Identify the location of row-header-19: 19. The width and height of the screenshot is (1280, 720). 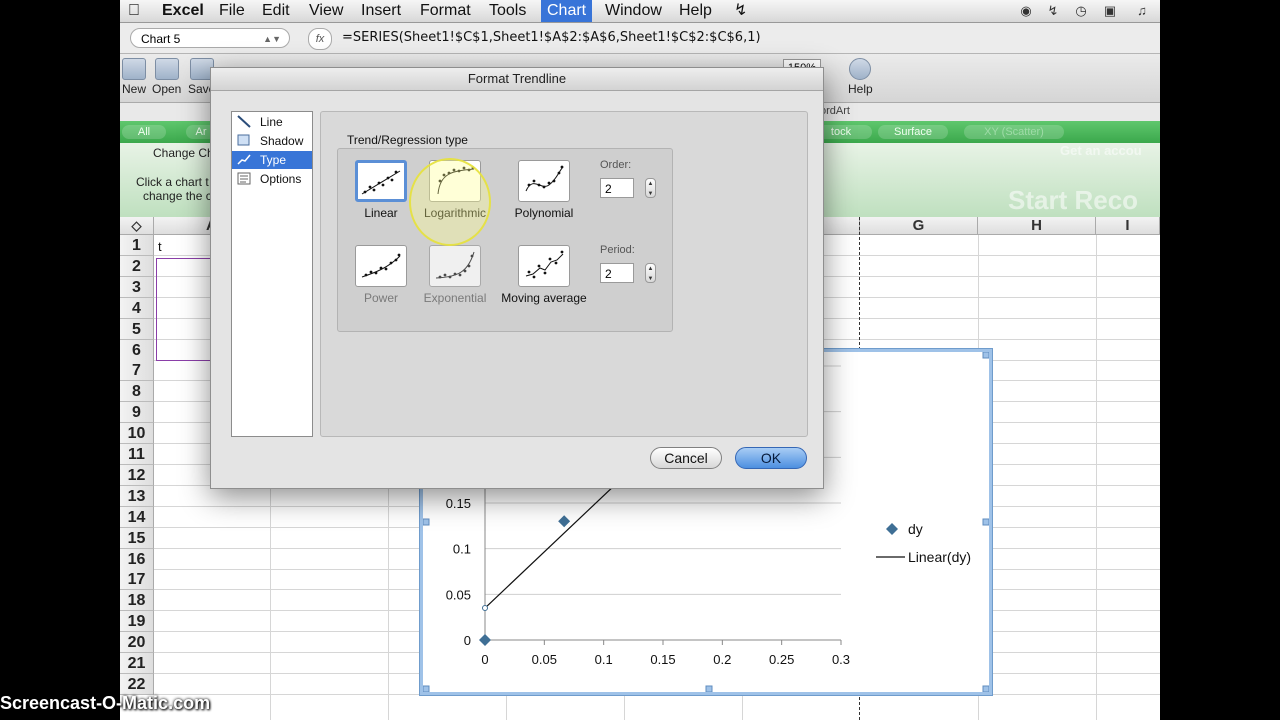
(137, 622).